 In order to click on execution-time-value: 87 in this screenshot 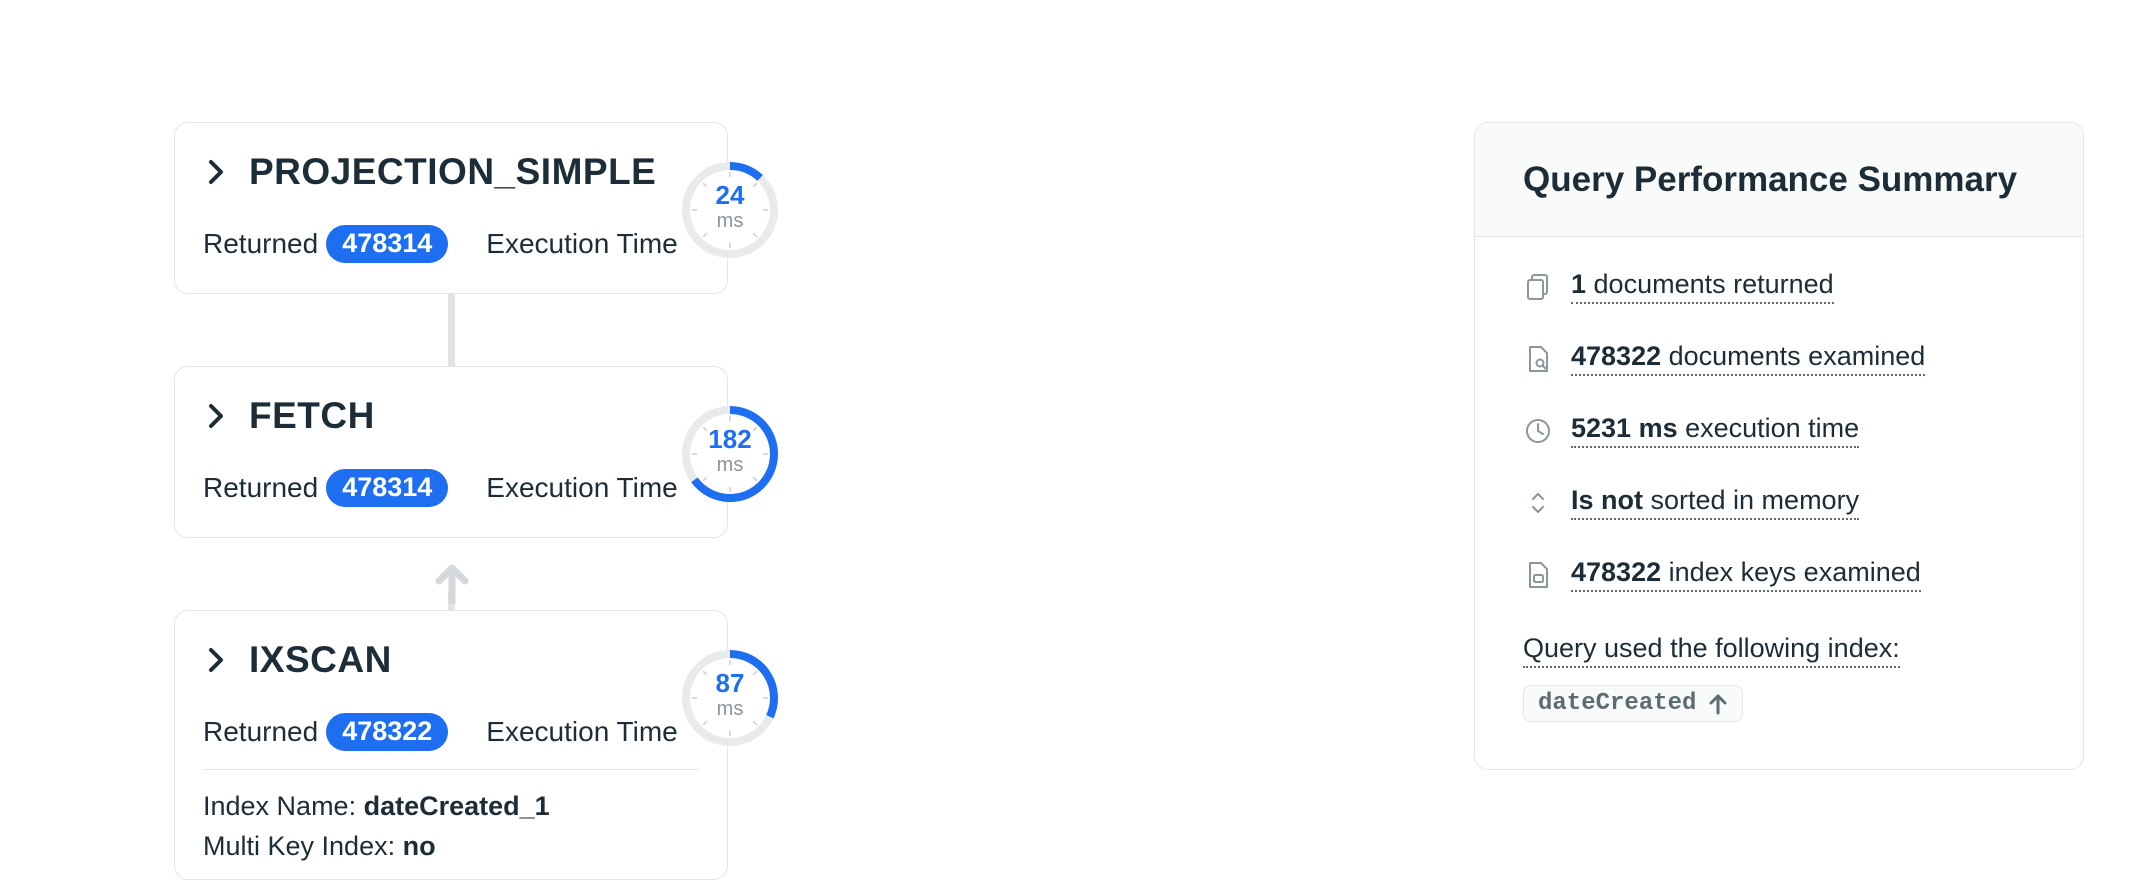, I will do `click(730, 683)`.